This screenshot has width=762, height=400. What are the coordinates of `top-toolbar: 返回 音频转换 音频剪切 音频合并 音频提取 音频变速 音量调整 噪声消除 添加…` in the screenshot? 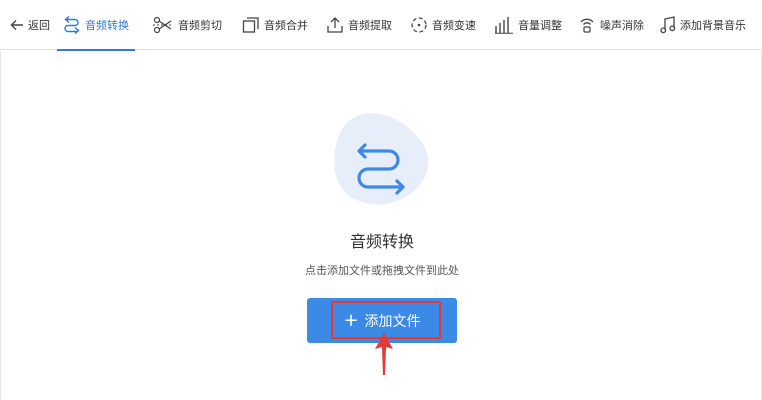 It's located at (381, 25).